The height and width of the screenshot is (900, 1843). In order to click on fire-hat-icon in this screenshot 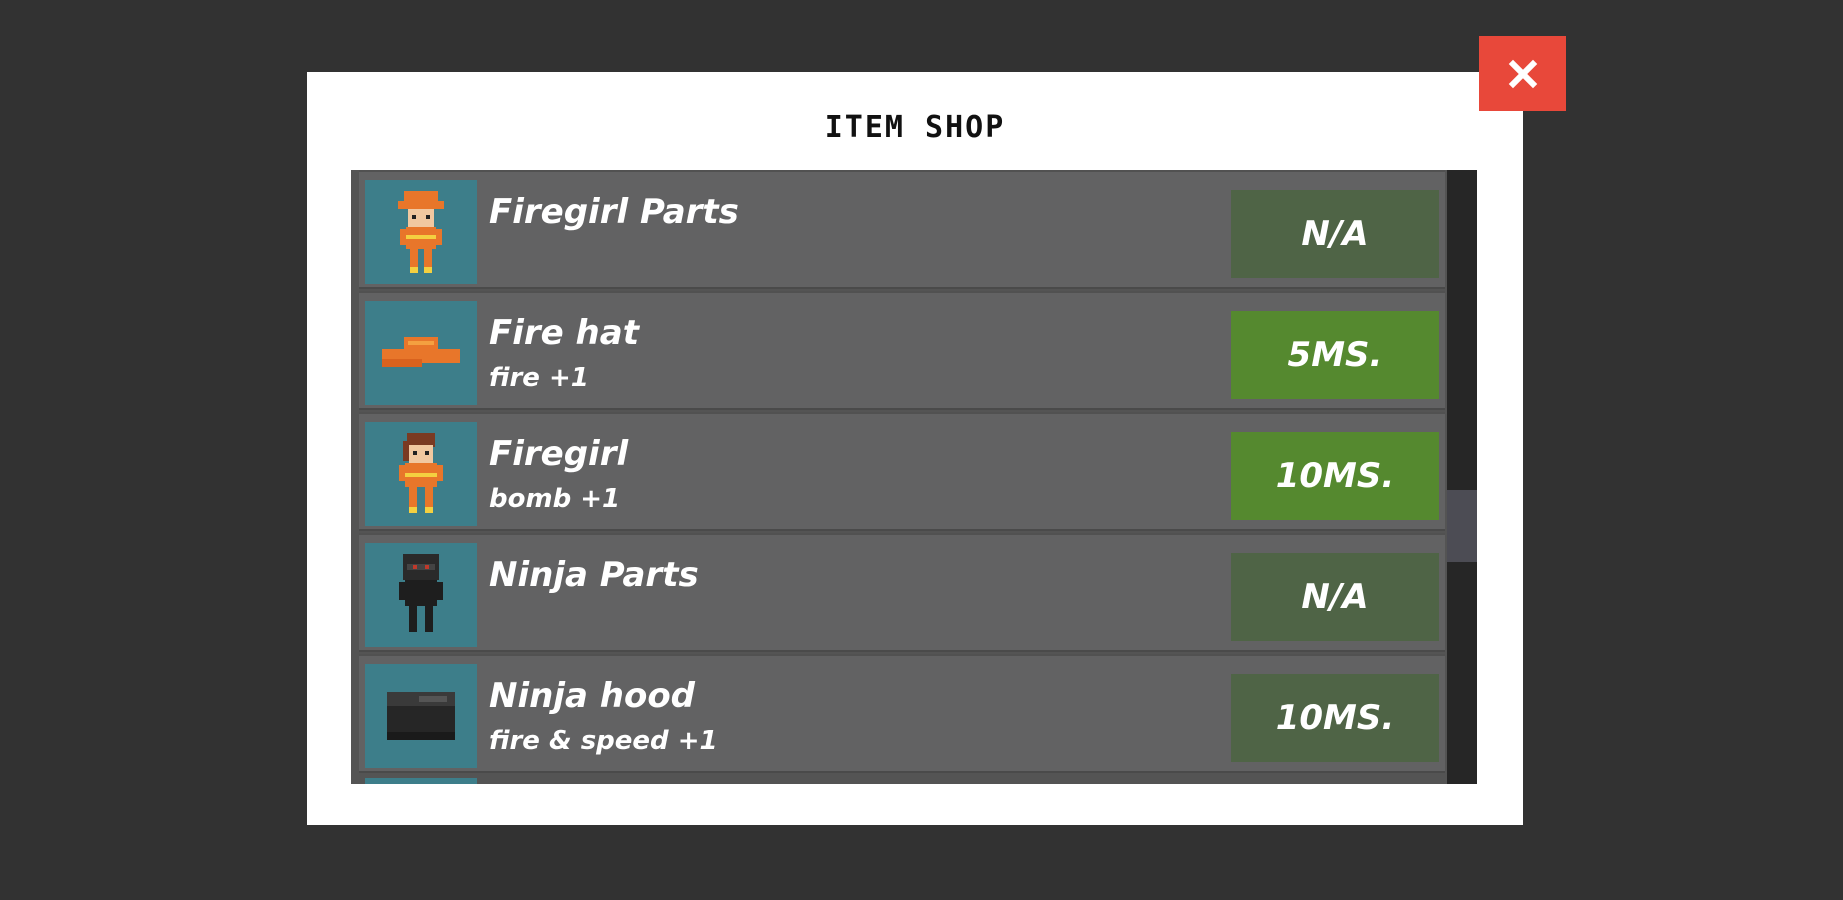, I will do `click(421, 353)`.